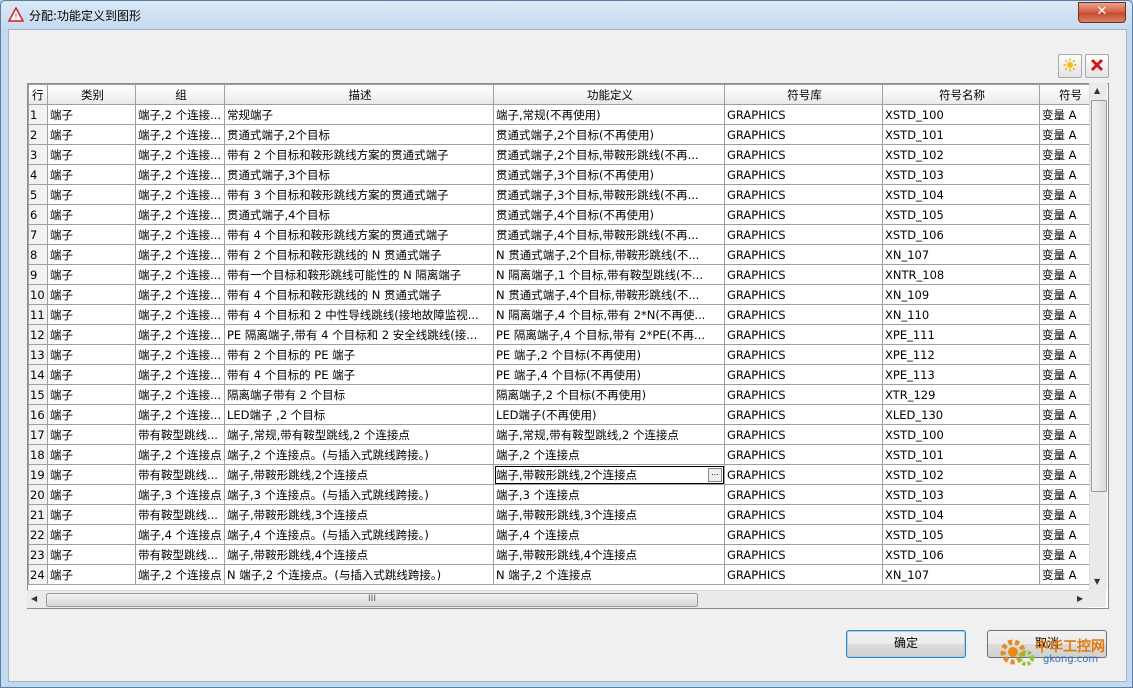 Image resolution: width=1133 pixels, height=688 pixels. What do you see at coordinates (359, 494) in the screenshot?
I see `table-cell: 端子,3 个连接点。(与插入式跳线跨接。)` at bounding box center [359, 494].